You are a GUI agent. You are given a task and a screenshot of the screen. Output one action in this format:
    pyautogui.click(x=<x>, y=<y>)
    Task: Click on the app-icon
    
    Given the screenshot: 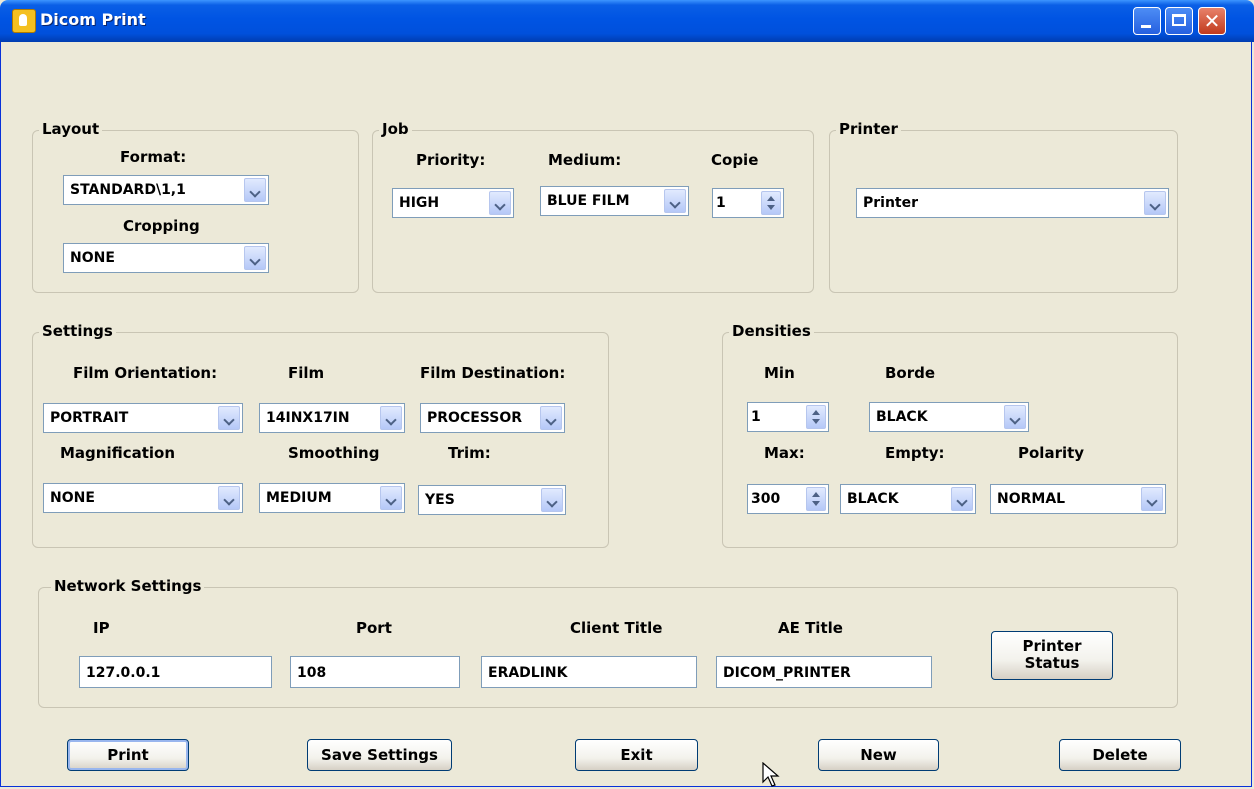 What is the action you would take?
    pyautogui.click(x=24, y=21)
    